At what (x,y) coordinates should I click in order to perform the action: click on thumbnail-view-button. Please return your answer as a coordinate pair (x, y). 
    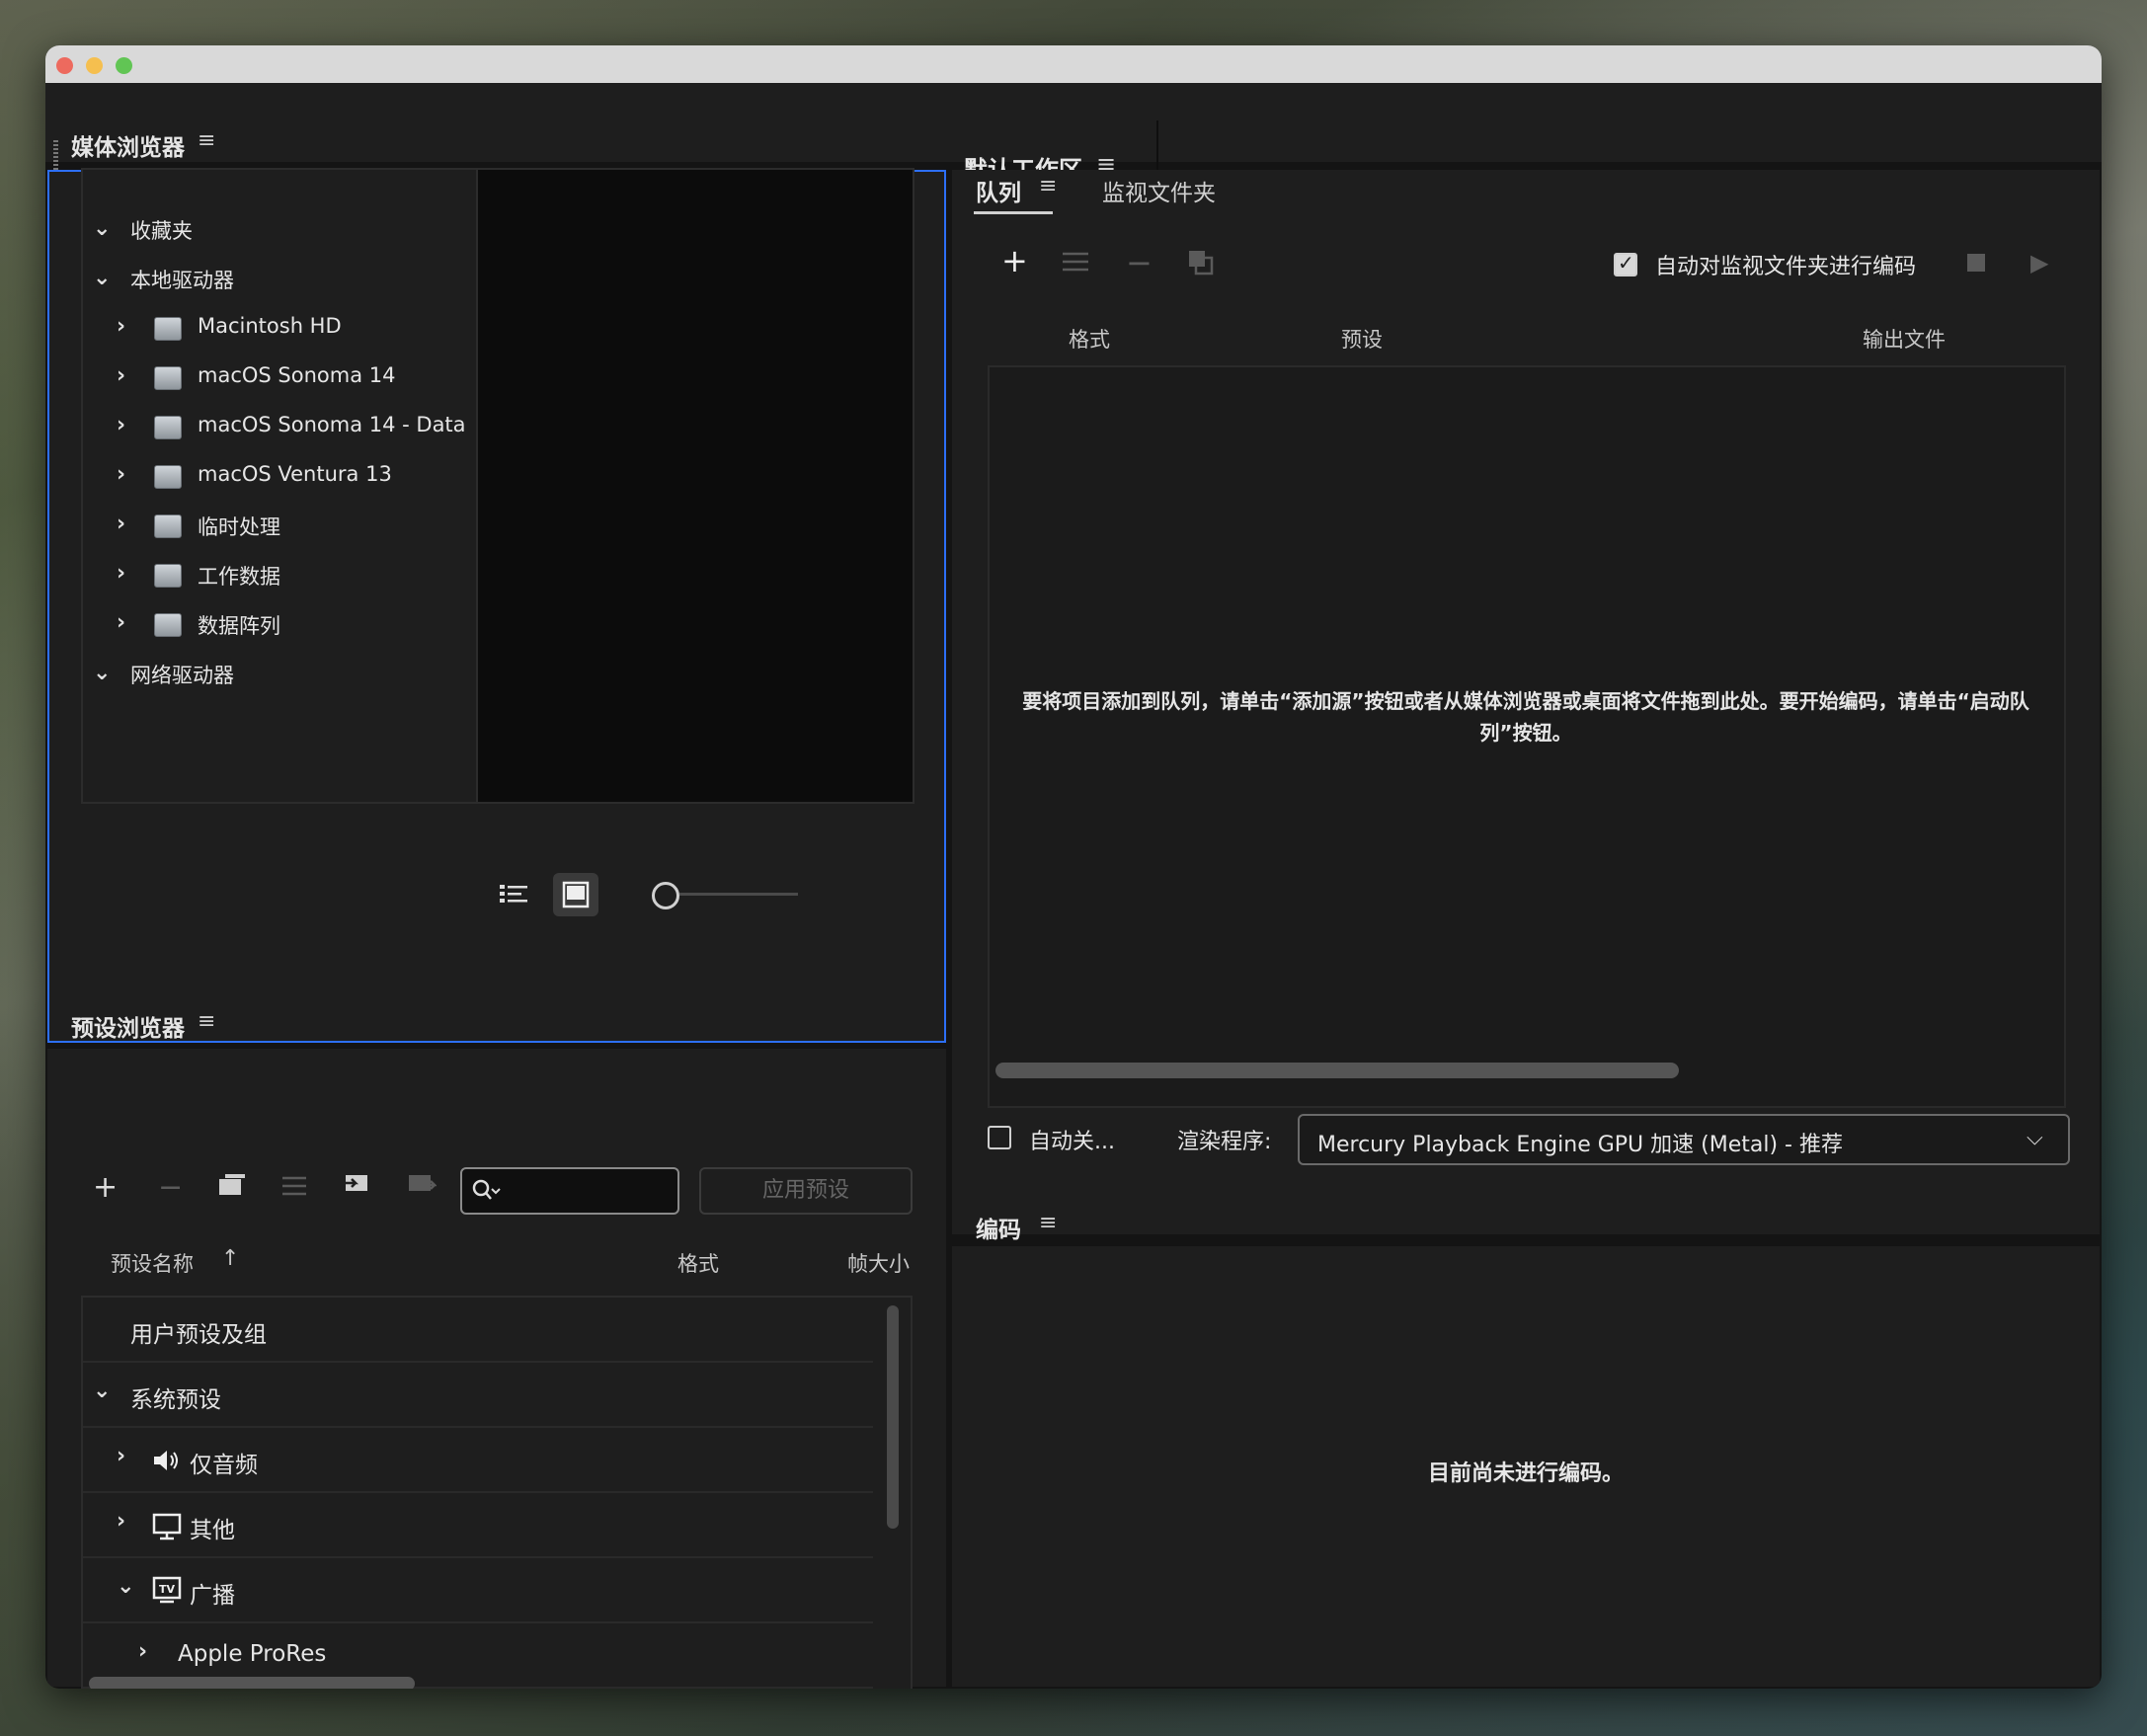
    Looking at the image, I should click on (576, 895).